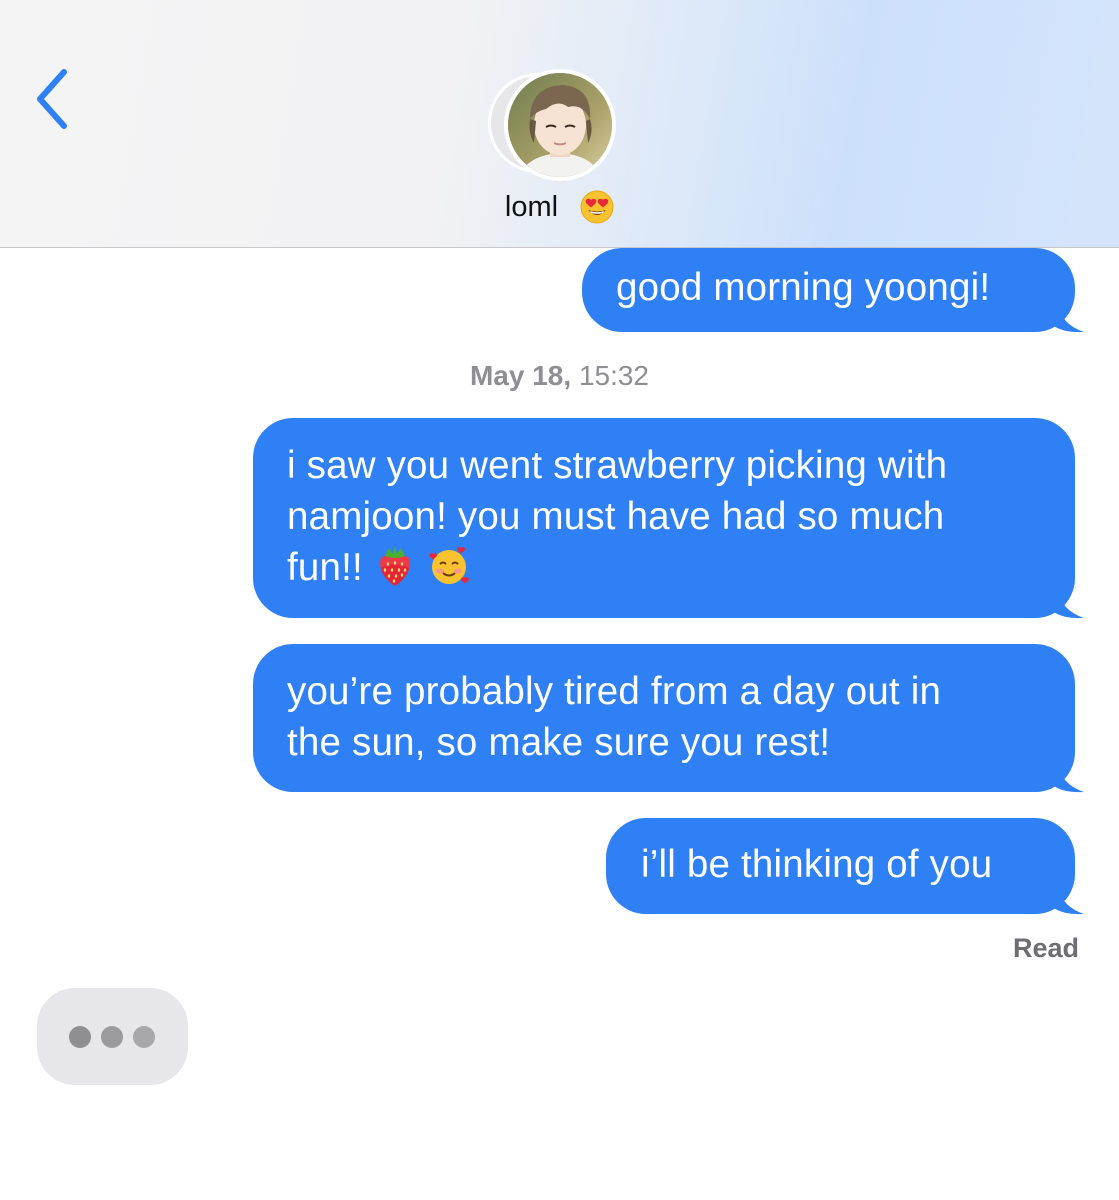 This screenshot has height=1200, width=1119. What do you see at coordinates (817, 864) in the screenshot?
I see `message-text: i’ll be thinking of you` at bounding box center [817, 864].